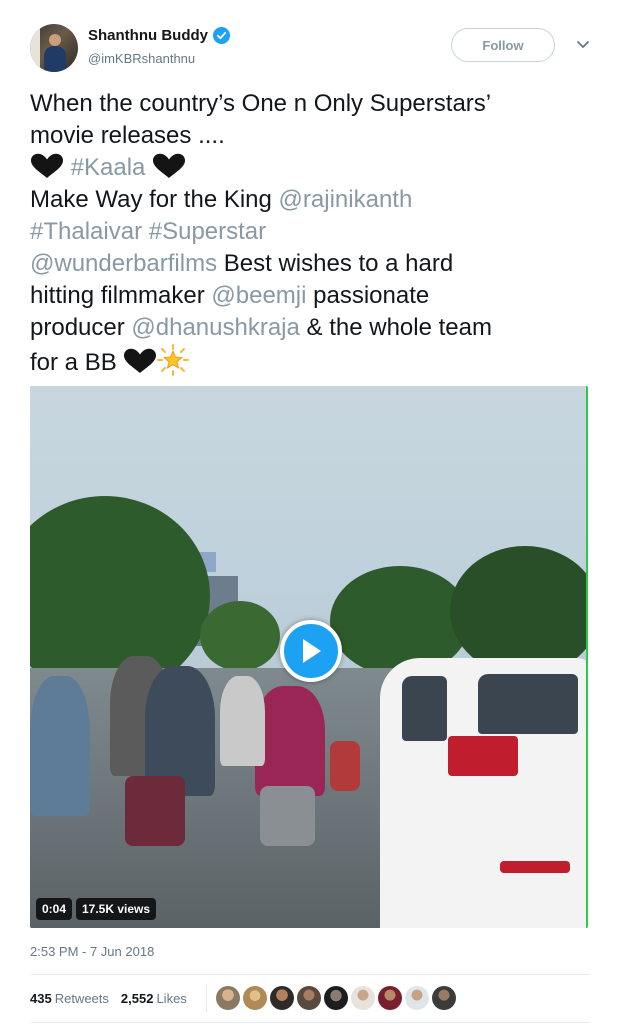  I want to click on tweet-text-span: passionate, so click(368, 295).